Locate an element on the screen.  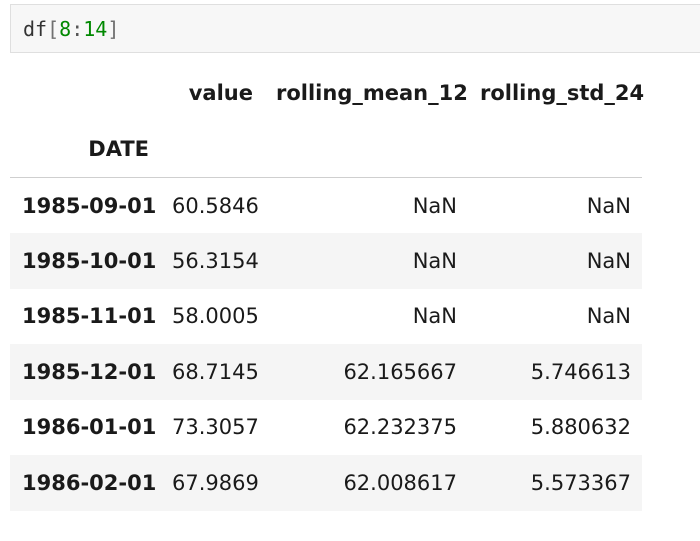
table-row: 1985-09-01 60.5846 NaN NaN is located at coordinates (326, 206).